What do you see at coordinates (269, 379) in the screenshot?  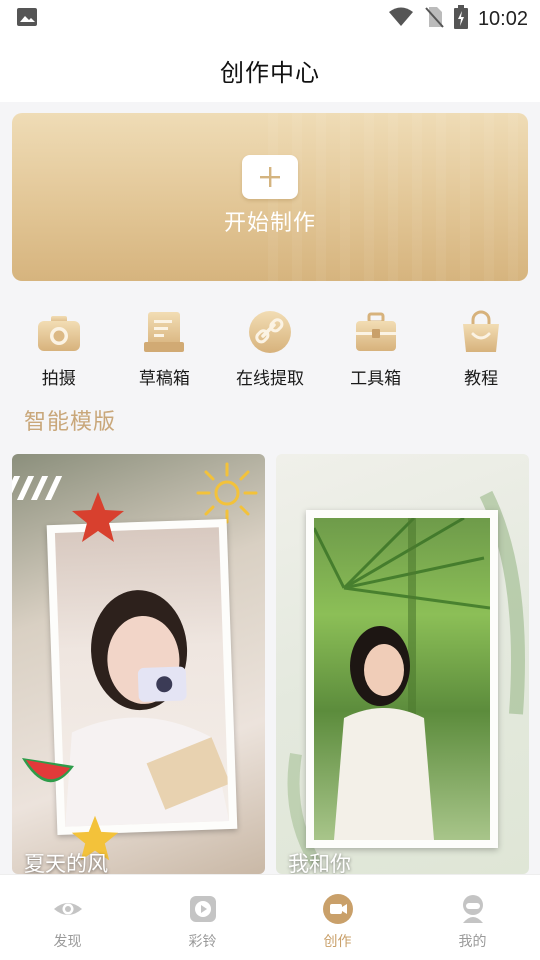 I see `tool-label: 在线提取` at bounding box center [269, 379].